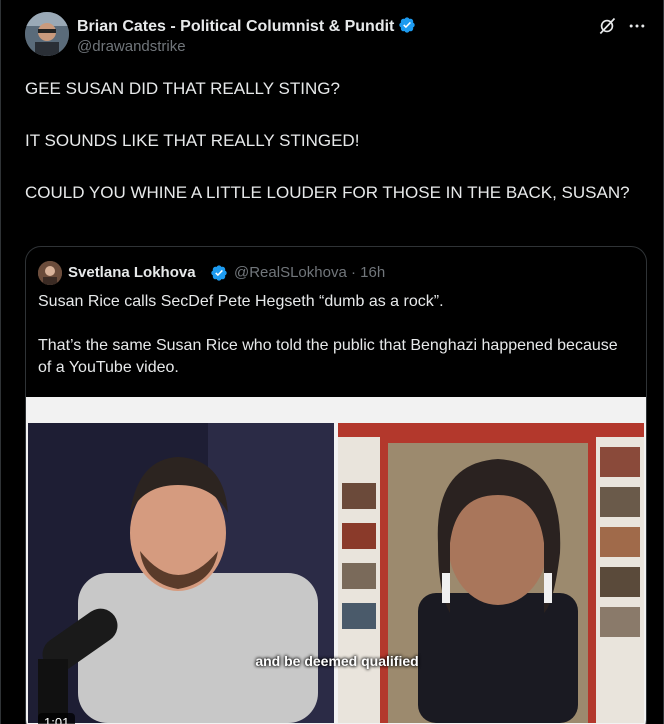 This screenshot has width=664, height=724. What do you see at coordinates (132, 272) in the screenshot?
I see `quoted-author-name: Svetlana Lokhova` at bounding box center [132, 272].